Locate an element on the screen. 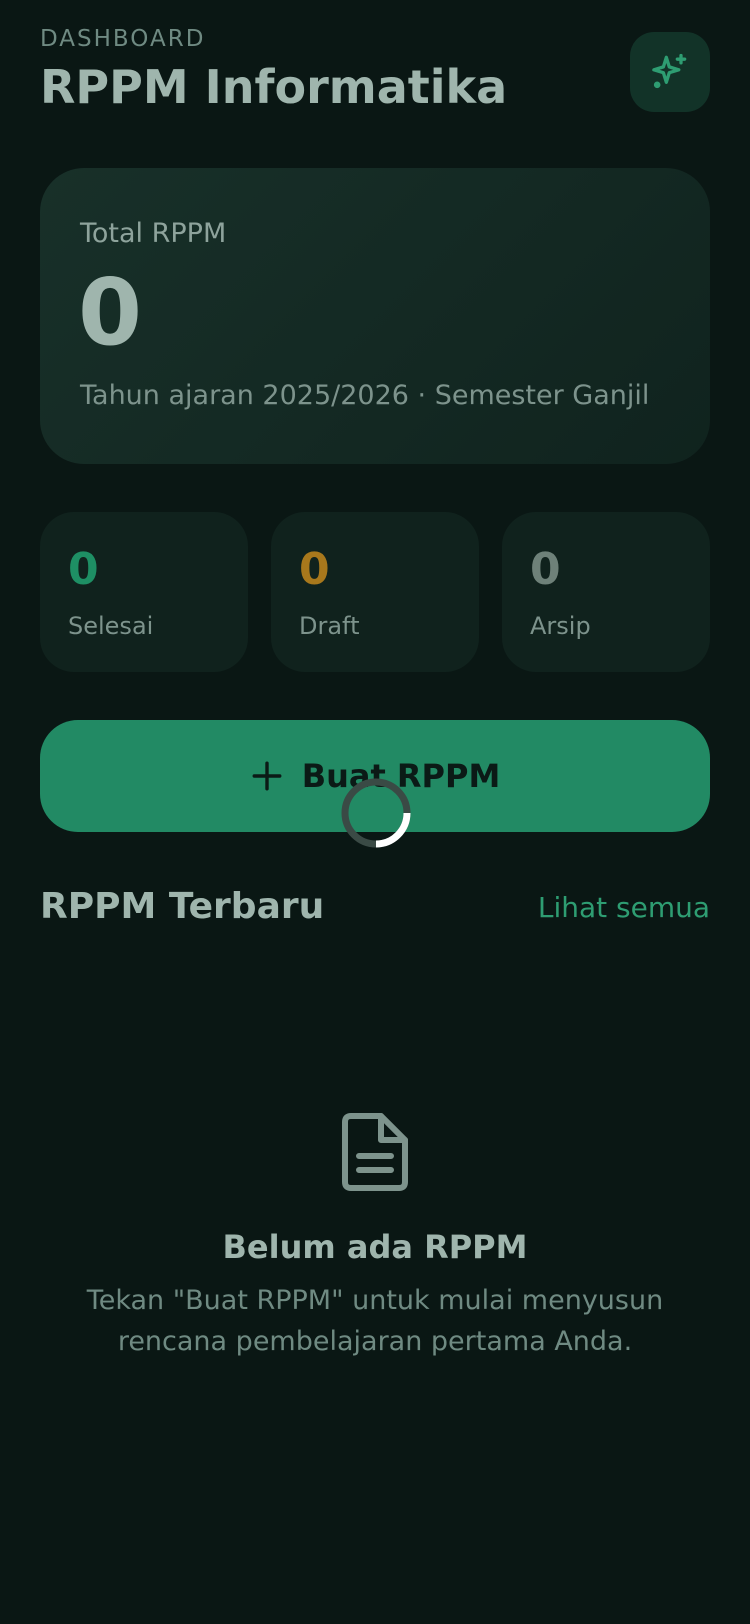 This screenshot has height=1624, width=750. sparkles-icon is located at coordinates (669, 71).